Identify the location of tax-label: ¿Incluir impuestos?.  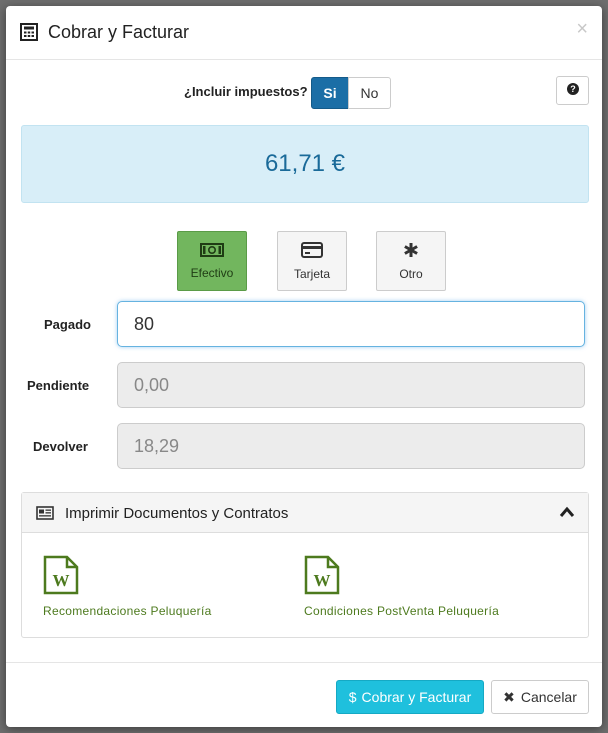
(246, 91).